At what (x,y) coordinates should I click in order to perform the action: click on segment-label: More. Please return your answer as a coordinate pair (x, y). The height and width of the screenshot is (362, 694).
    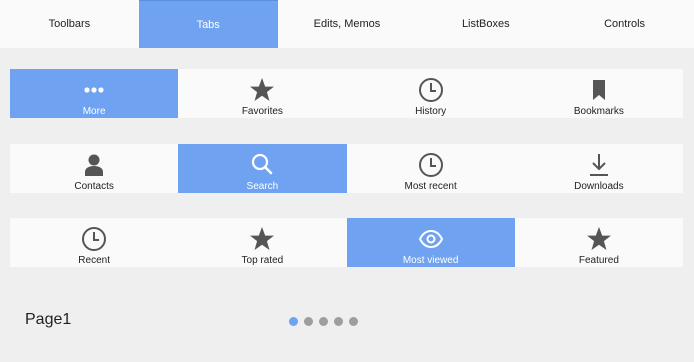
    Looking at the image, I should click on (94, 111).